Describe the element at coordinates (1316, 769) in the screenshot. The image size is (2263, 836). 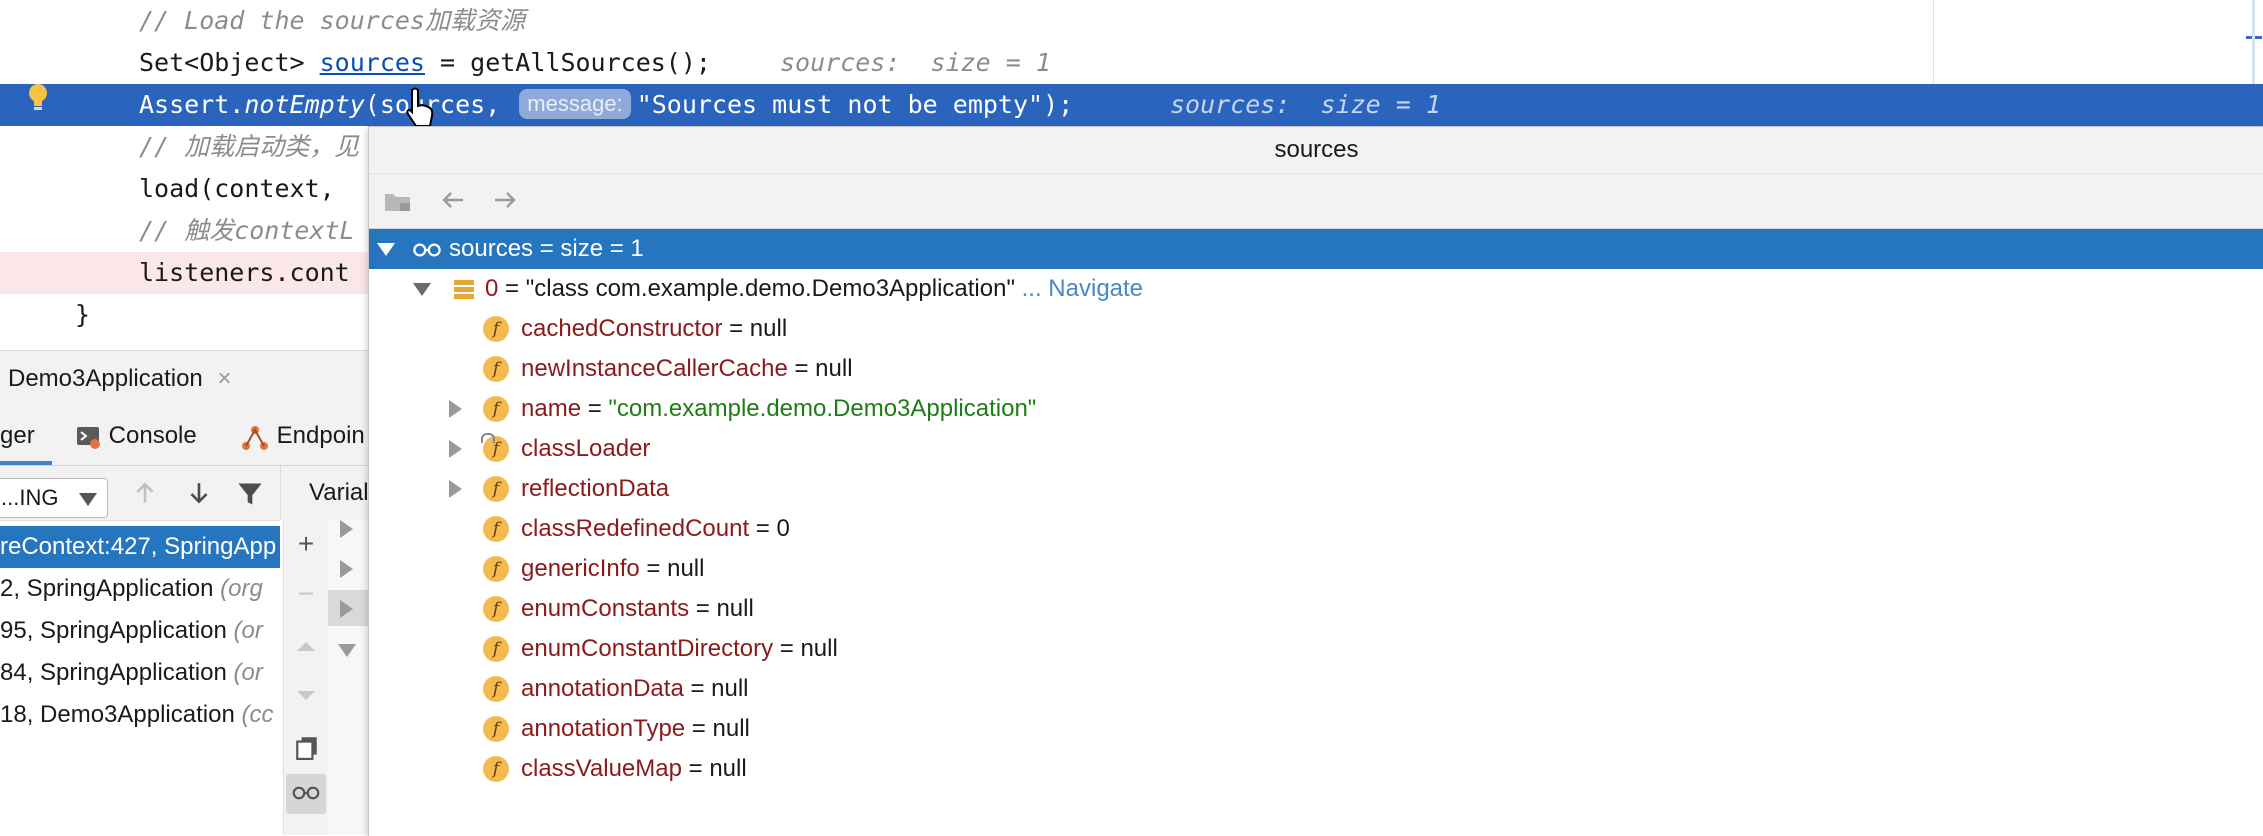
I see `field-row: f classValueMap = null` at that location.